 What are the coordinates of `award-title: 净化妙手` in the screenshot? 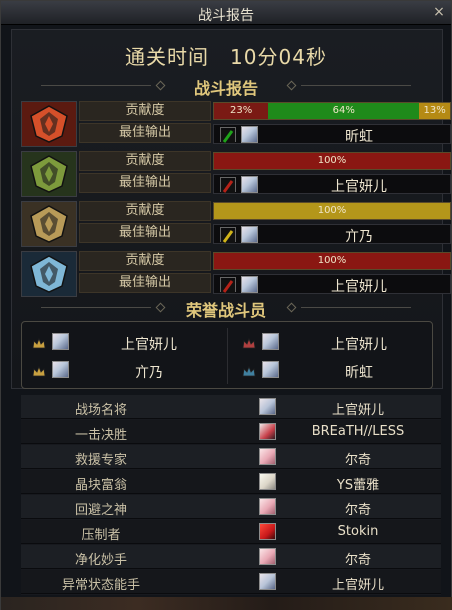 It's located at (100, 560).